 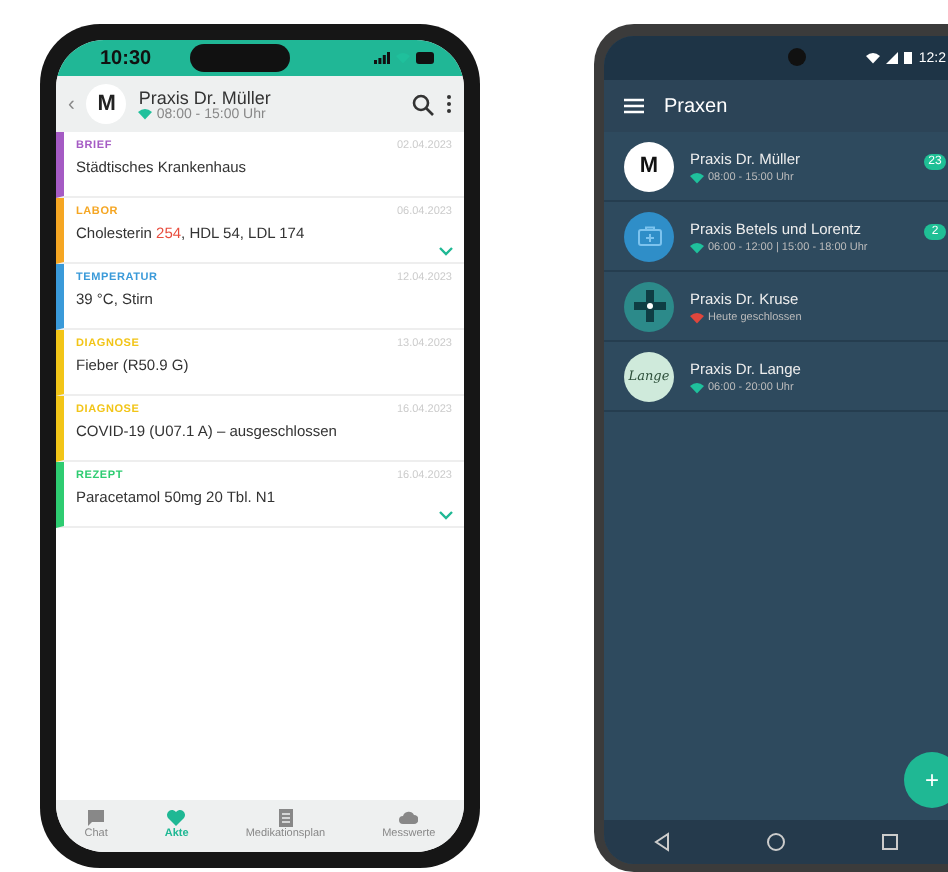 I want to click on back-icon, so click(x=661, y=842).